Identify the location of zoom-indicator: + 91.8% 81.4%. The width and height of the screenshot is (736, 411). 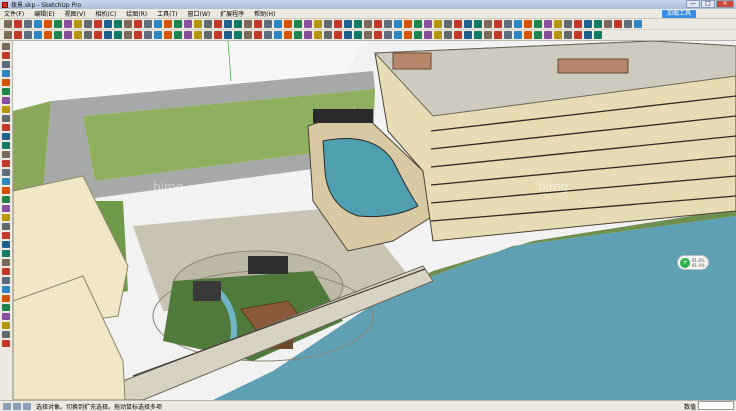
(693, 262).